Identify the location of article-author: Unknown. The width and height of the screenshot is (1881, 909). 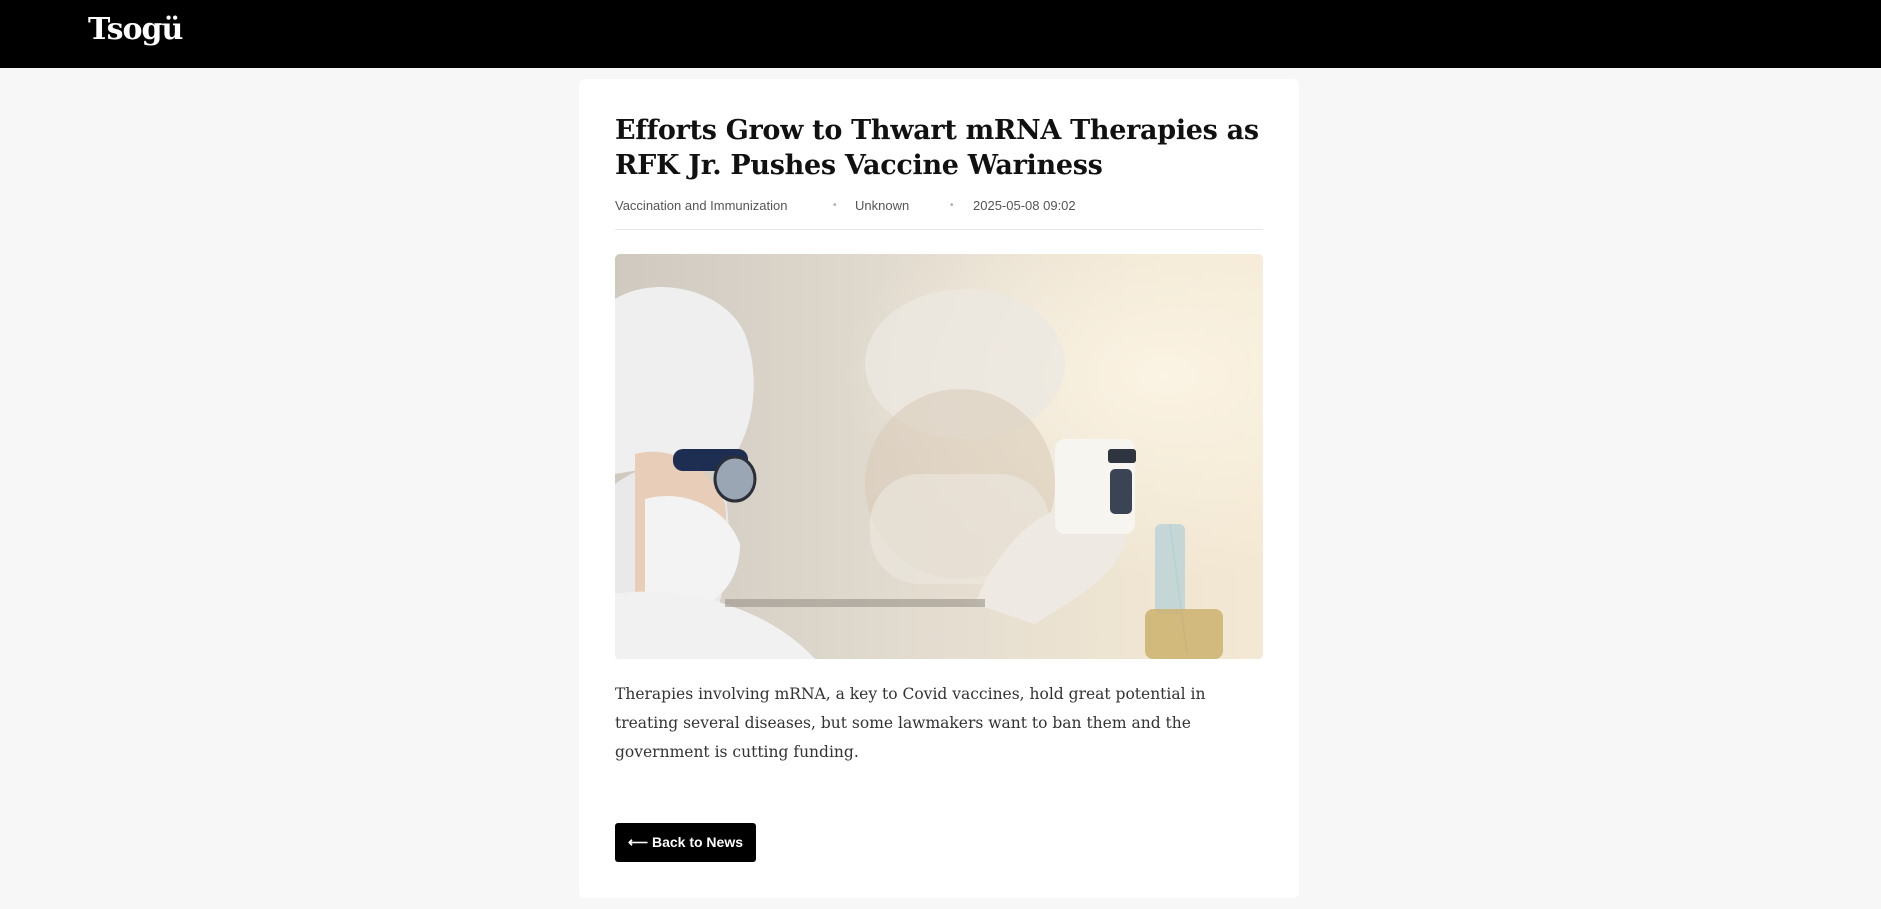
(882, 205).